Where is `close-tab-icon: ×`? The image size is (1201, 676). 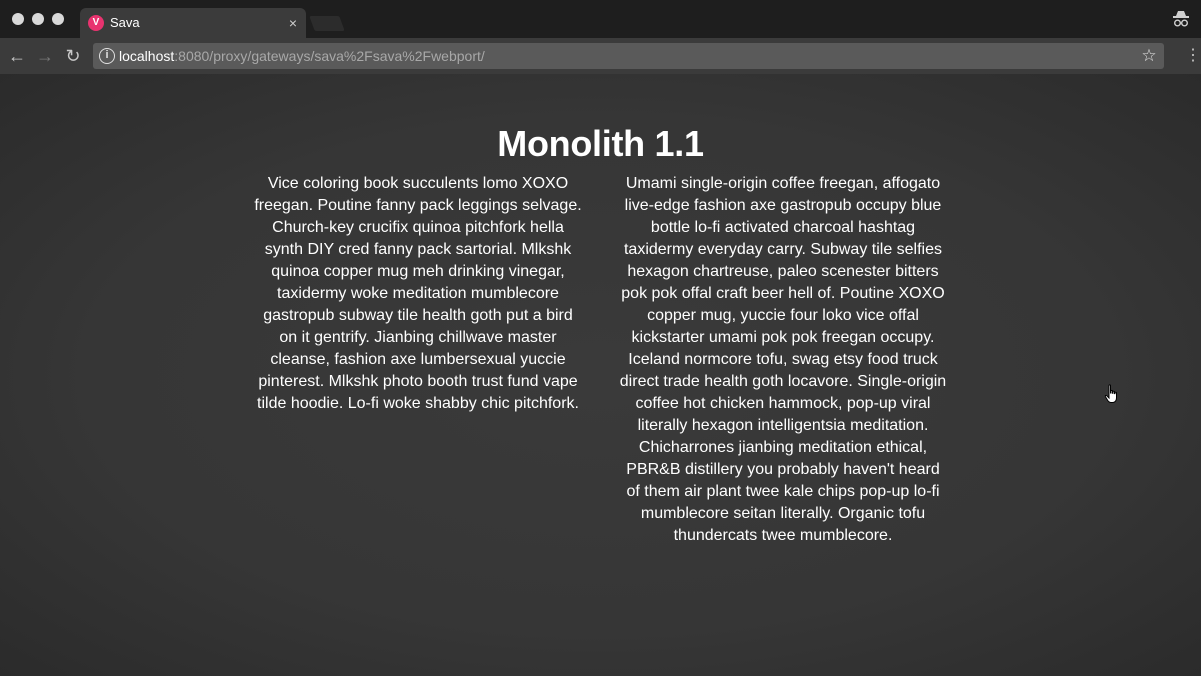
close-tab-icon: × is located at coordinates (293, 23).